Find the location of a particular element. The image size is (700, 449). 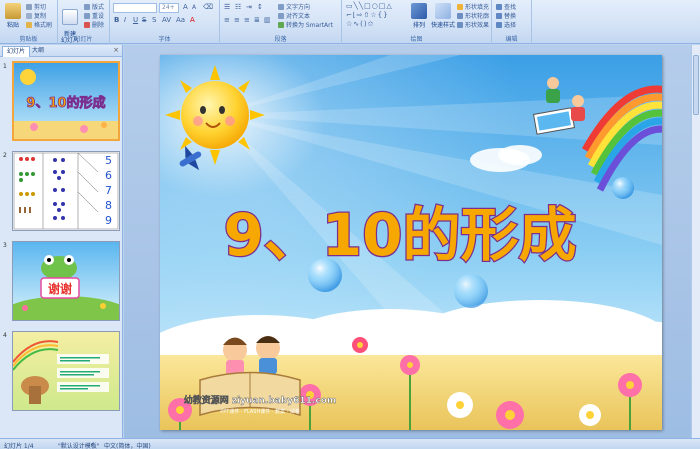

font-label: 字体 is located at coordinates (164, 39).